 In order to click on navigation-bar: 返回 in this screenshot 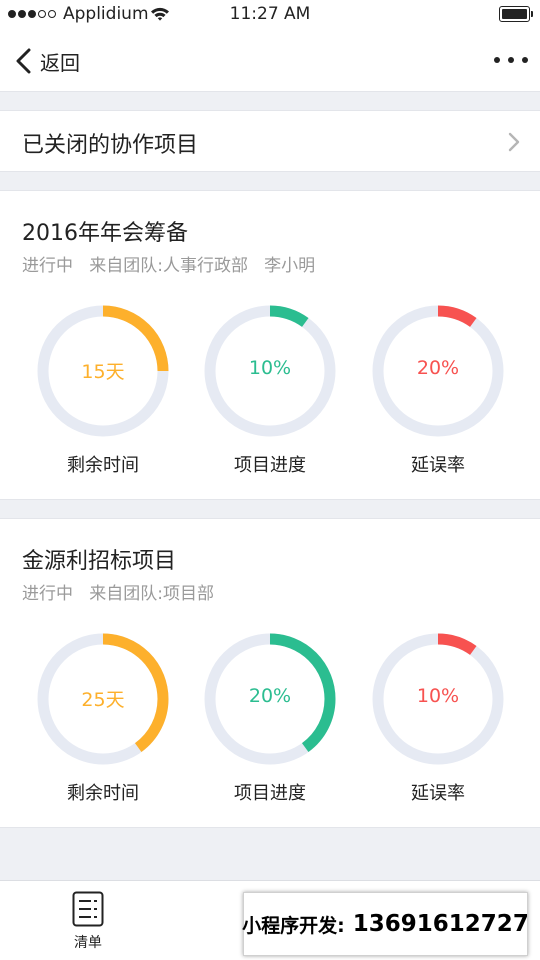, I will do `click(270, 61)`.